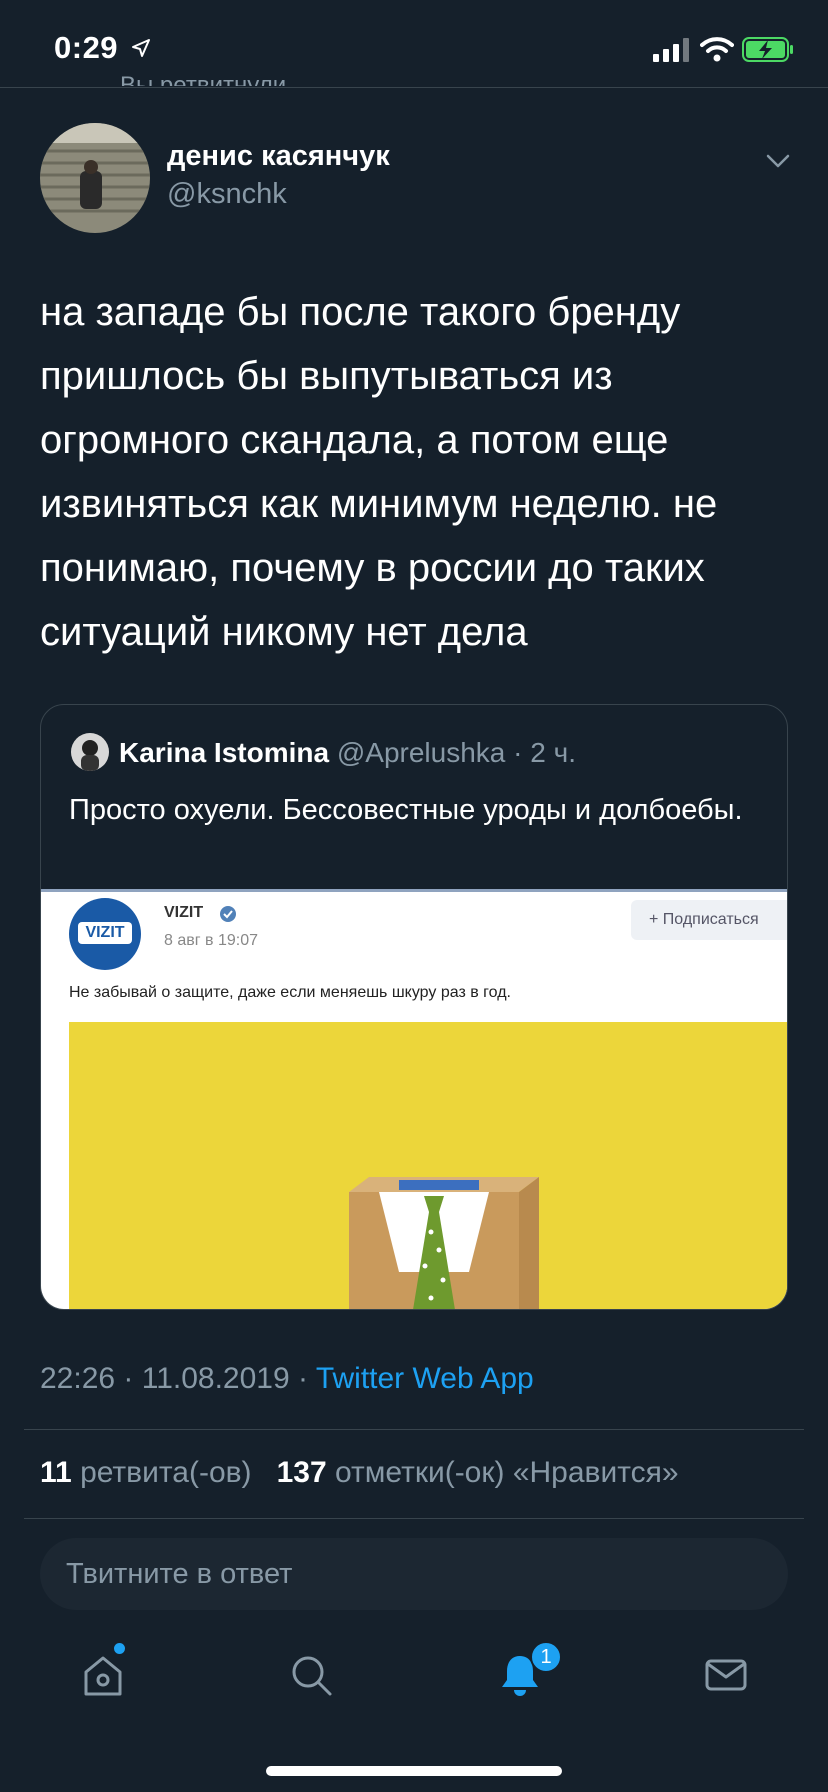 The width and height of the screenshot is (828, 1792). Describe the element at coordinates (141, 48) in the screenshot. I see `location-arrow-icon` at that location.